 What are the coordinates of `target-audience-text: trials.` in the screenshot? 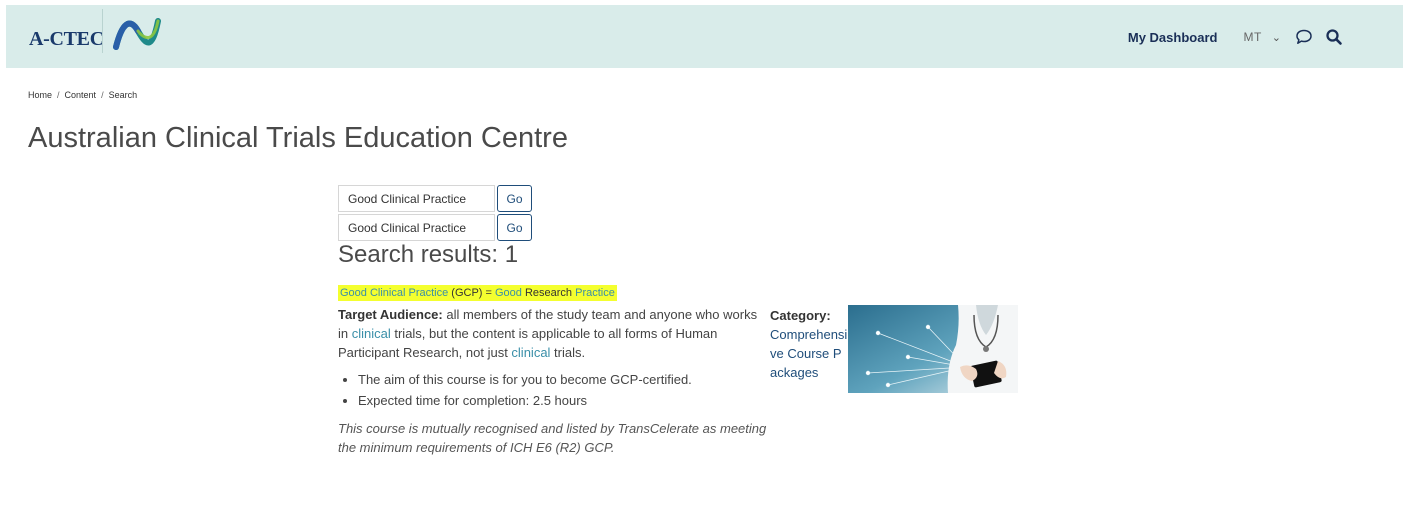 It's located at (568, 352).